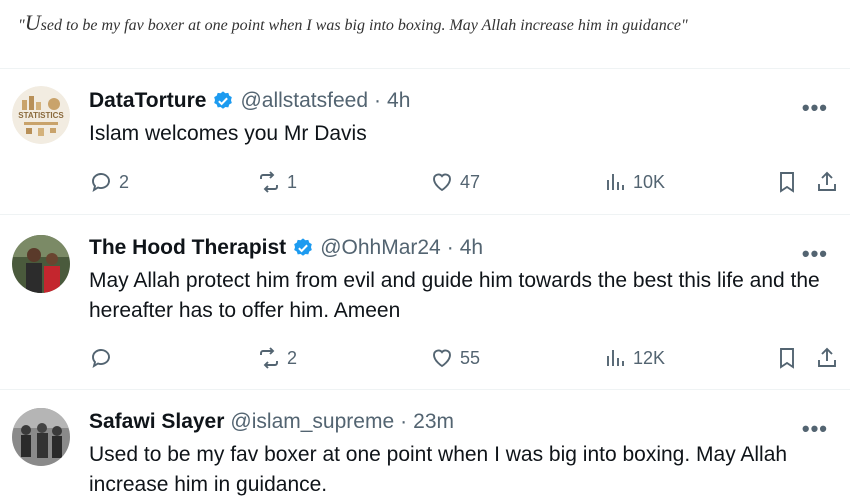 The width and height of the screenshot is (850, 500). Describe the element at coordinates (228, 133) in the screenshot. I see `tweet-text: Islam welcomes you Mr Davis` at that location.